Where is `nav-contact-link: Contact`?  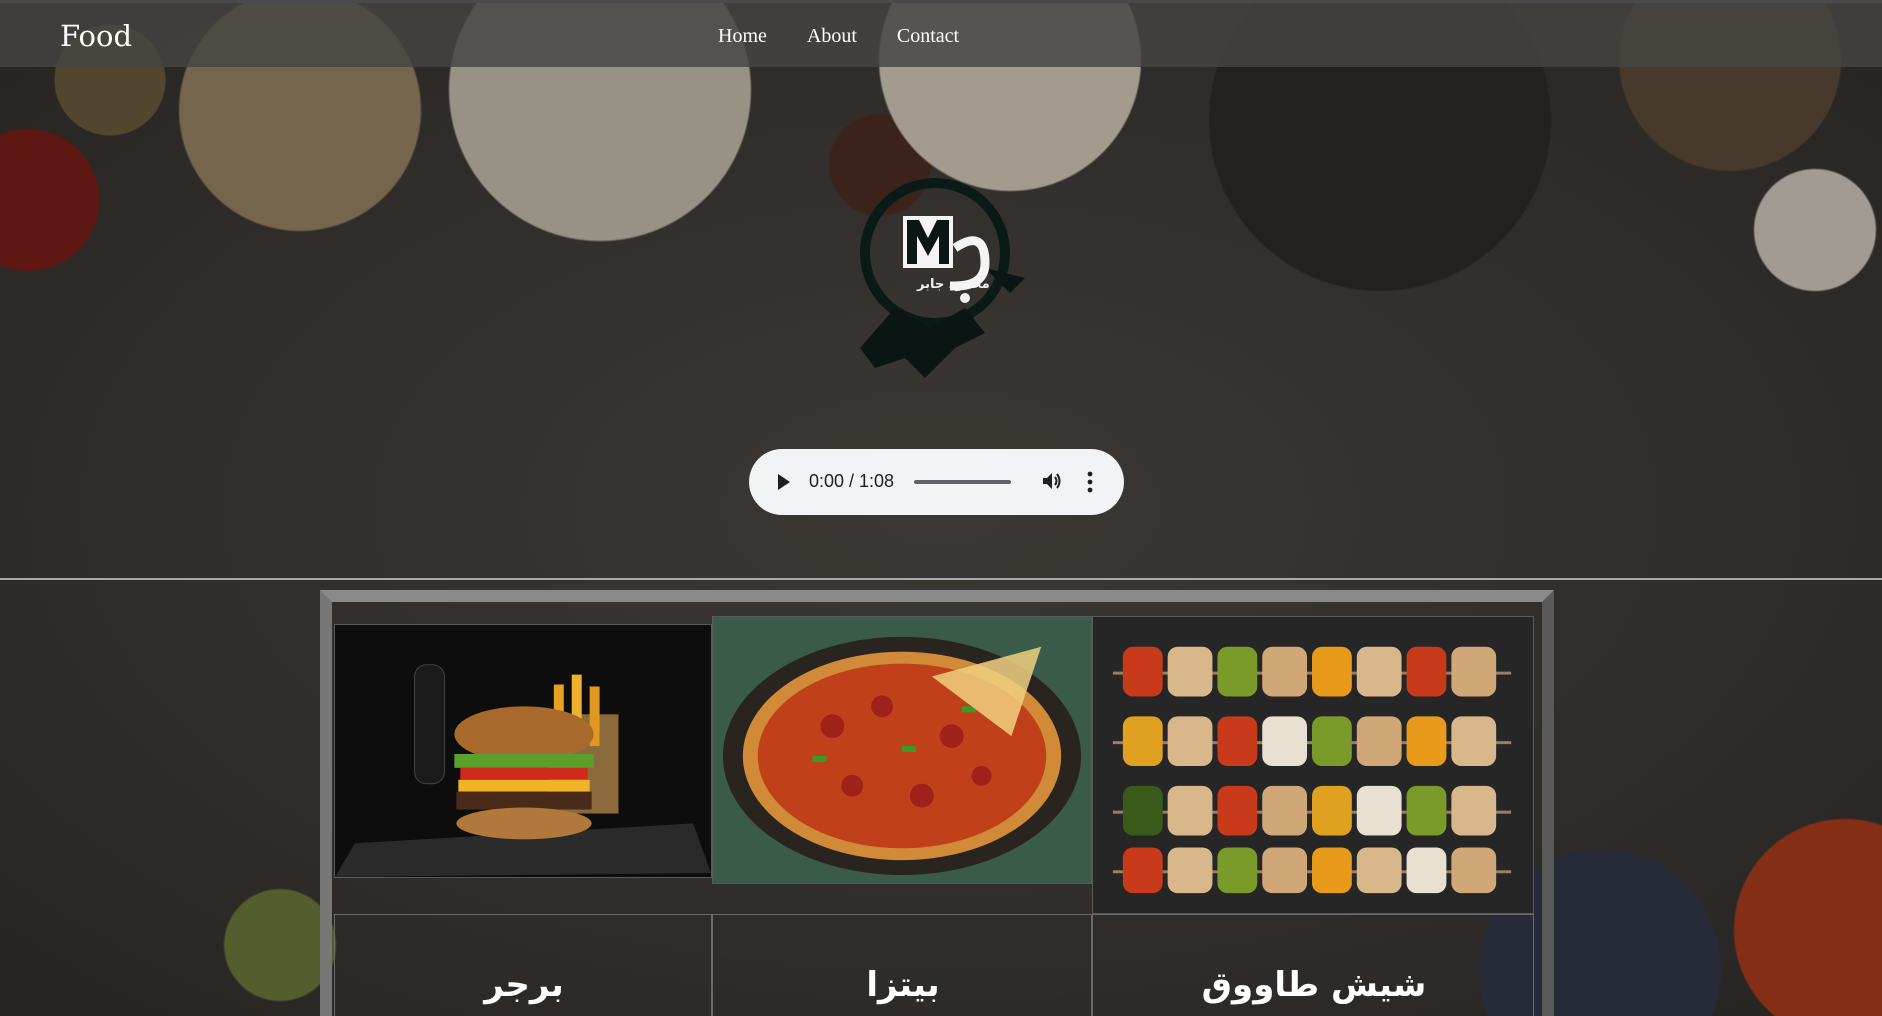
nav-contact-link: Contact is located at coordinates (928, 36).